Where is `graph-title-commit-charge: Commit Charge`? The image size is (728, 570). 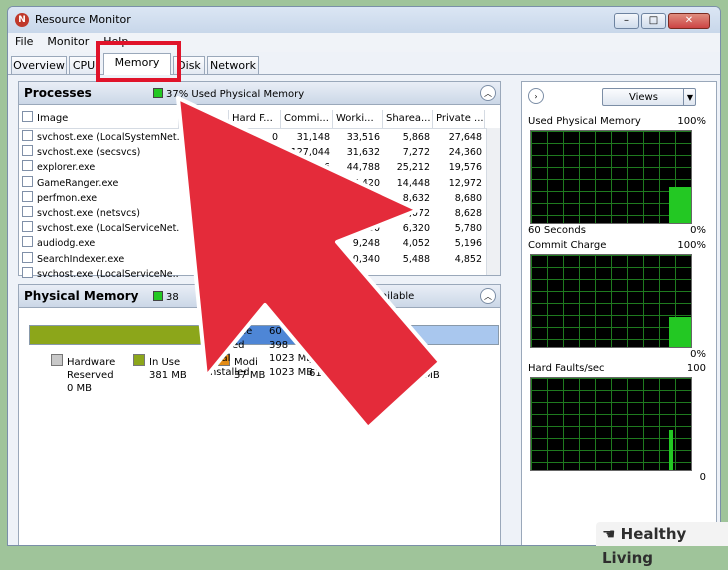
graph-title-commit-charge: Commit Charge is located at coordinates (567, 245).